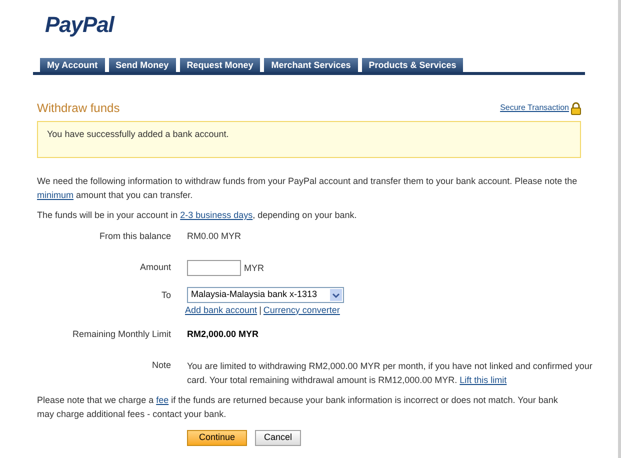 The height and width of the screenshot is (458, 621). I want to click on continue-button: Continue, so click(217, 438).